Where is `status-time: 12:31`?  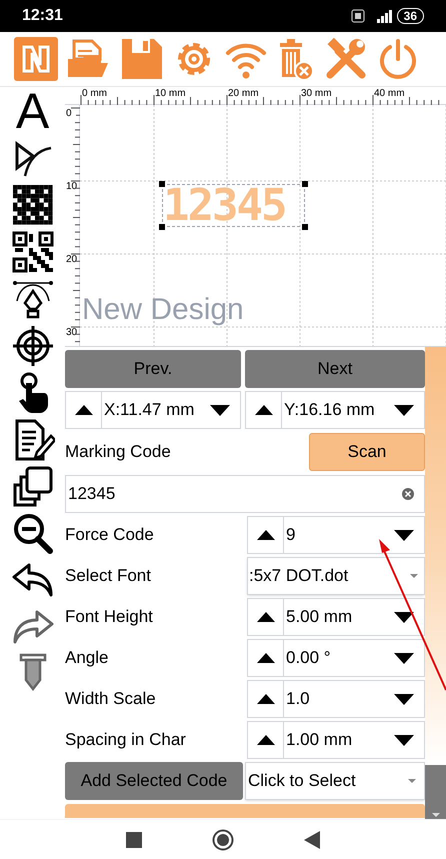 status-time: 12:31 is located at coordinates (42, 16).